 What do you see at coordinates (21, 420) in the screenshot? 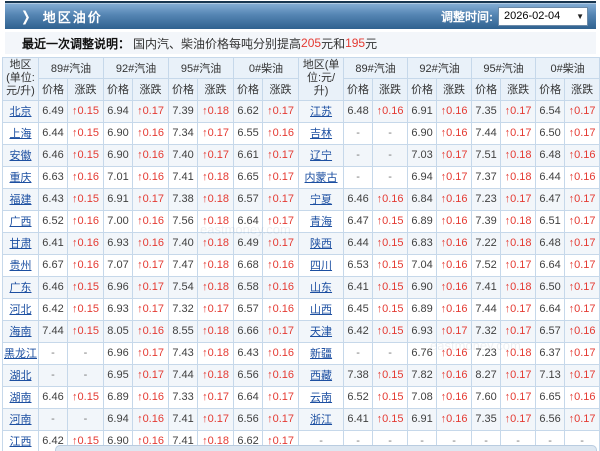
I see `region-link: 河南` at bounding box center [21, 420].